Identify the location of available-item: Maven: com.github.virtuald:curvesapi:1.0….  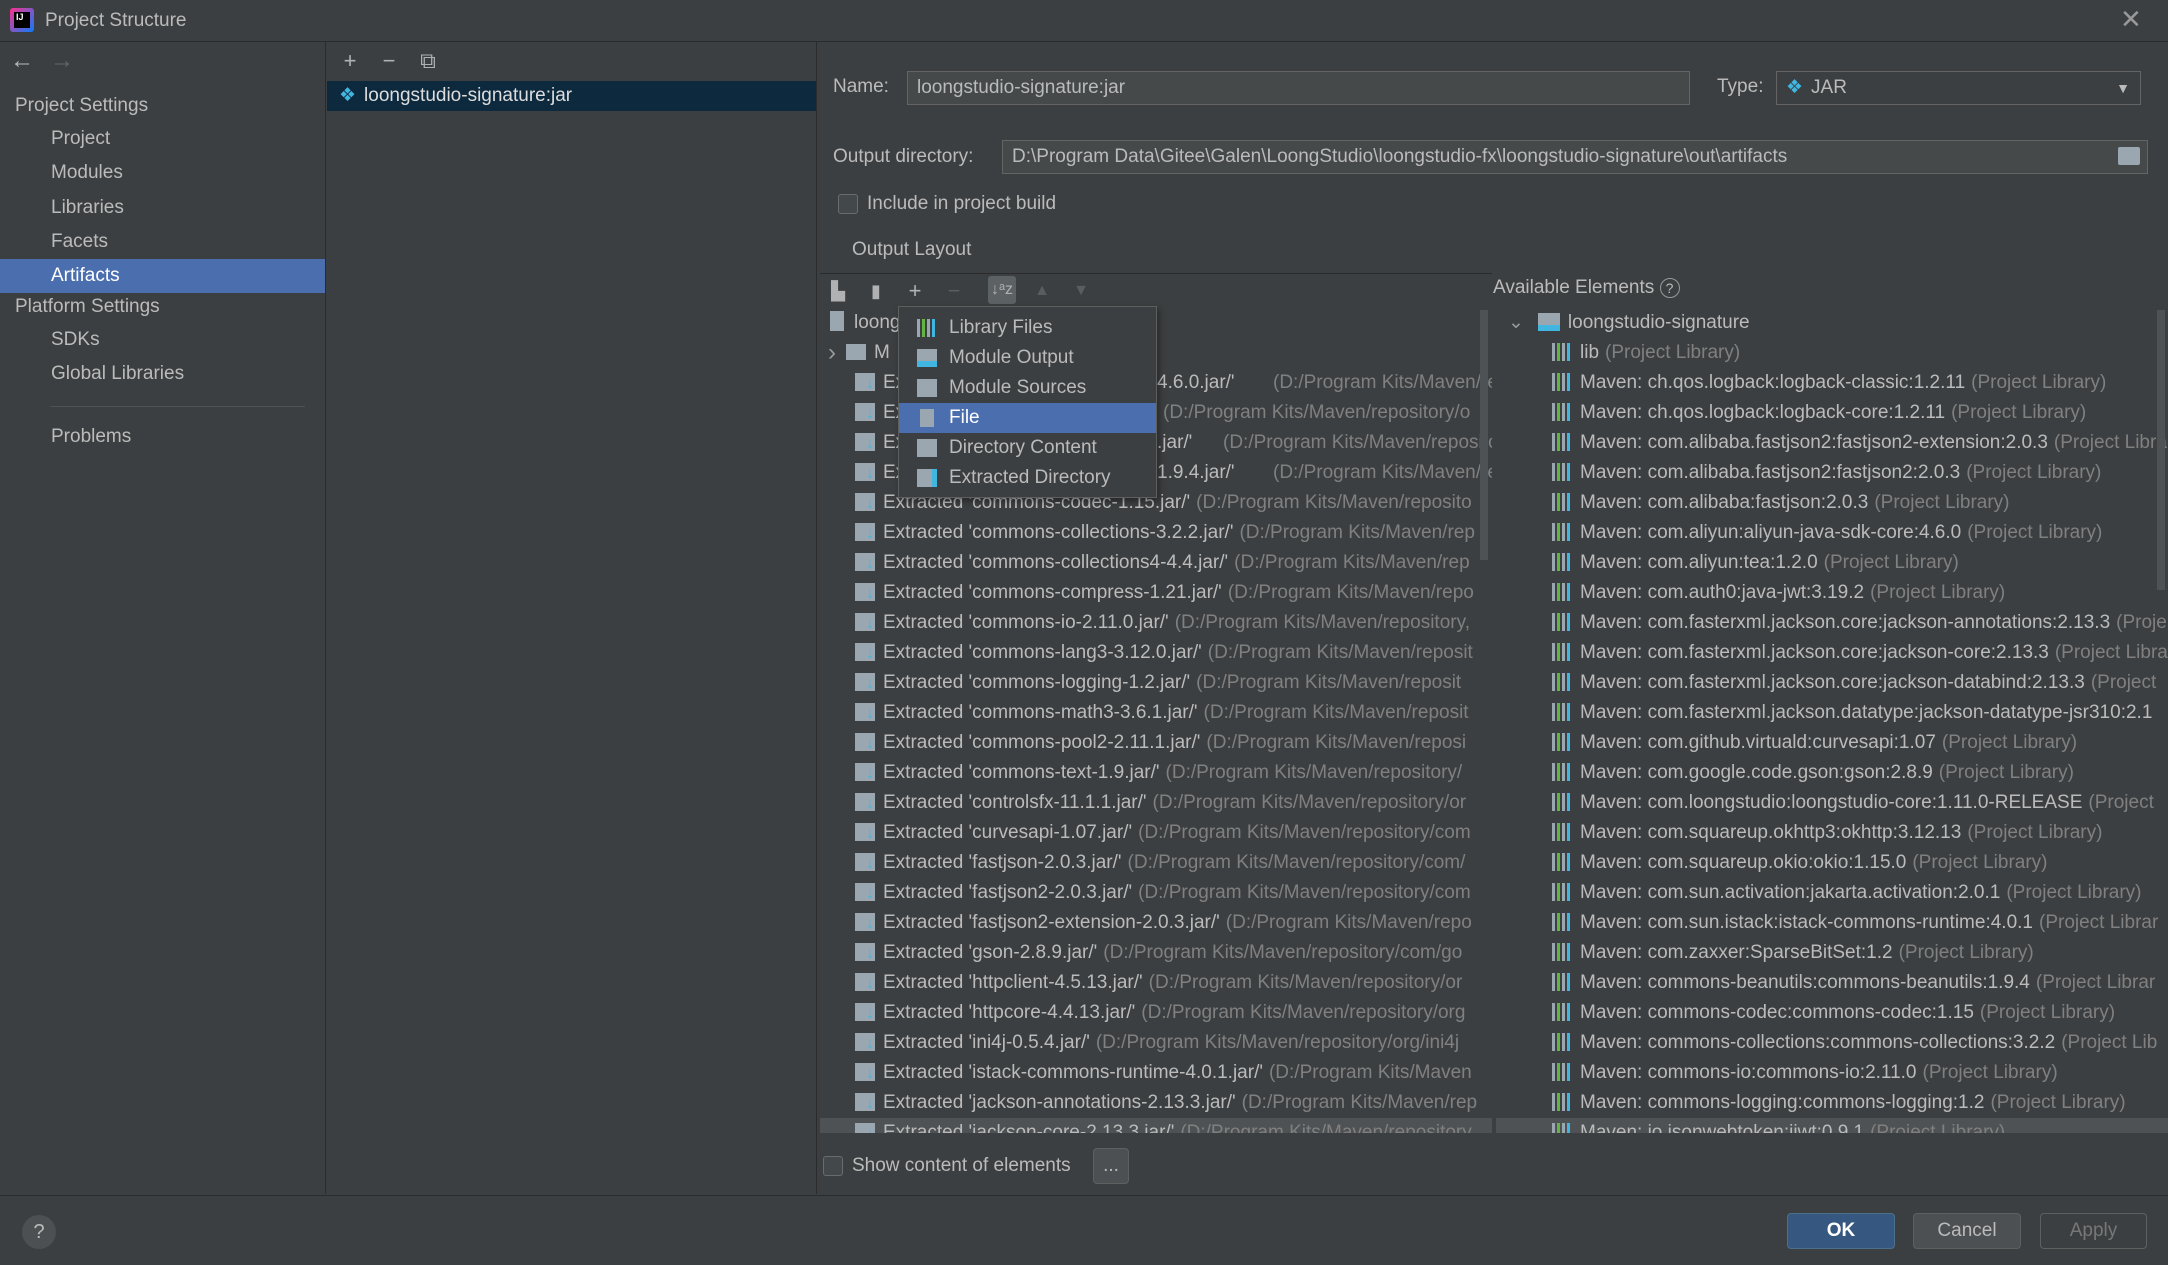
(1832, 743).